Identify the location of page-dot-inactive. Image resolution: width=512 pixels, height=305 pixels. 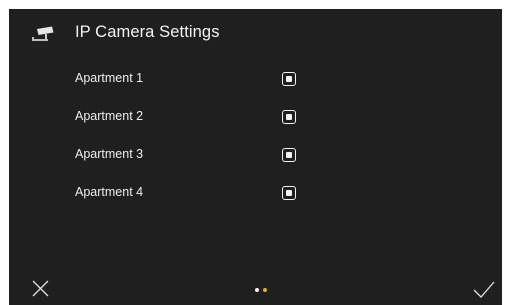
(257, 290).